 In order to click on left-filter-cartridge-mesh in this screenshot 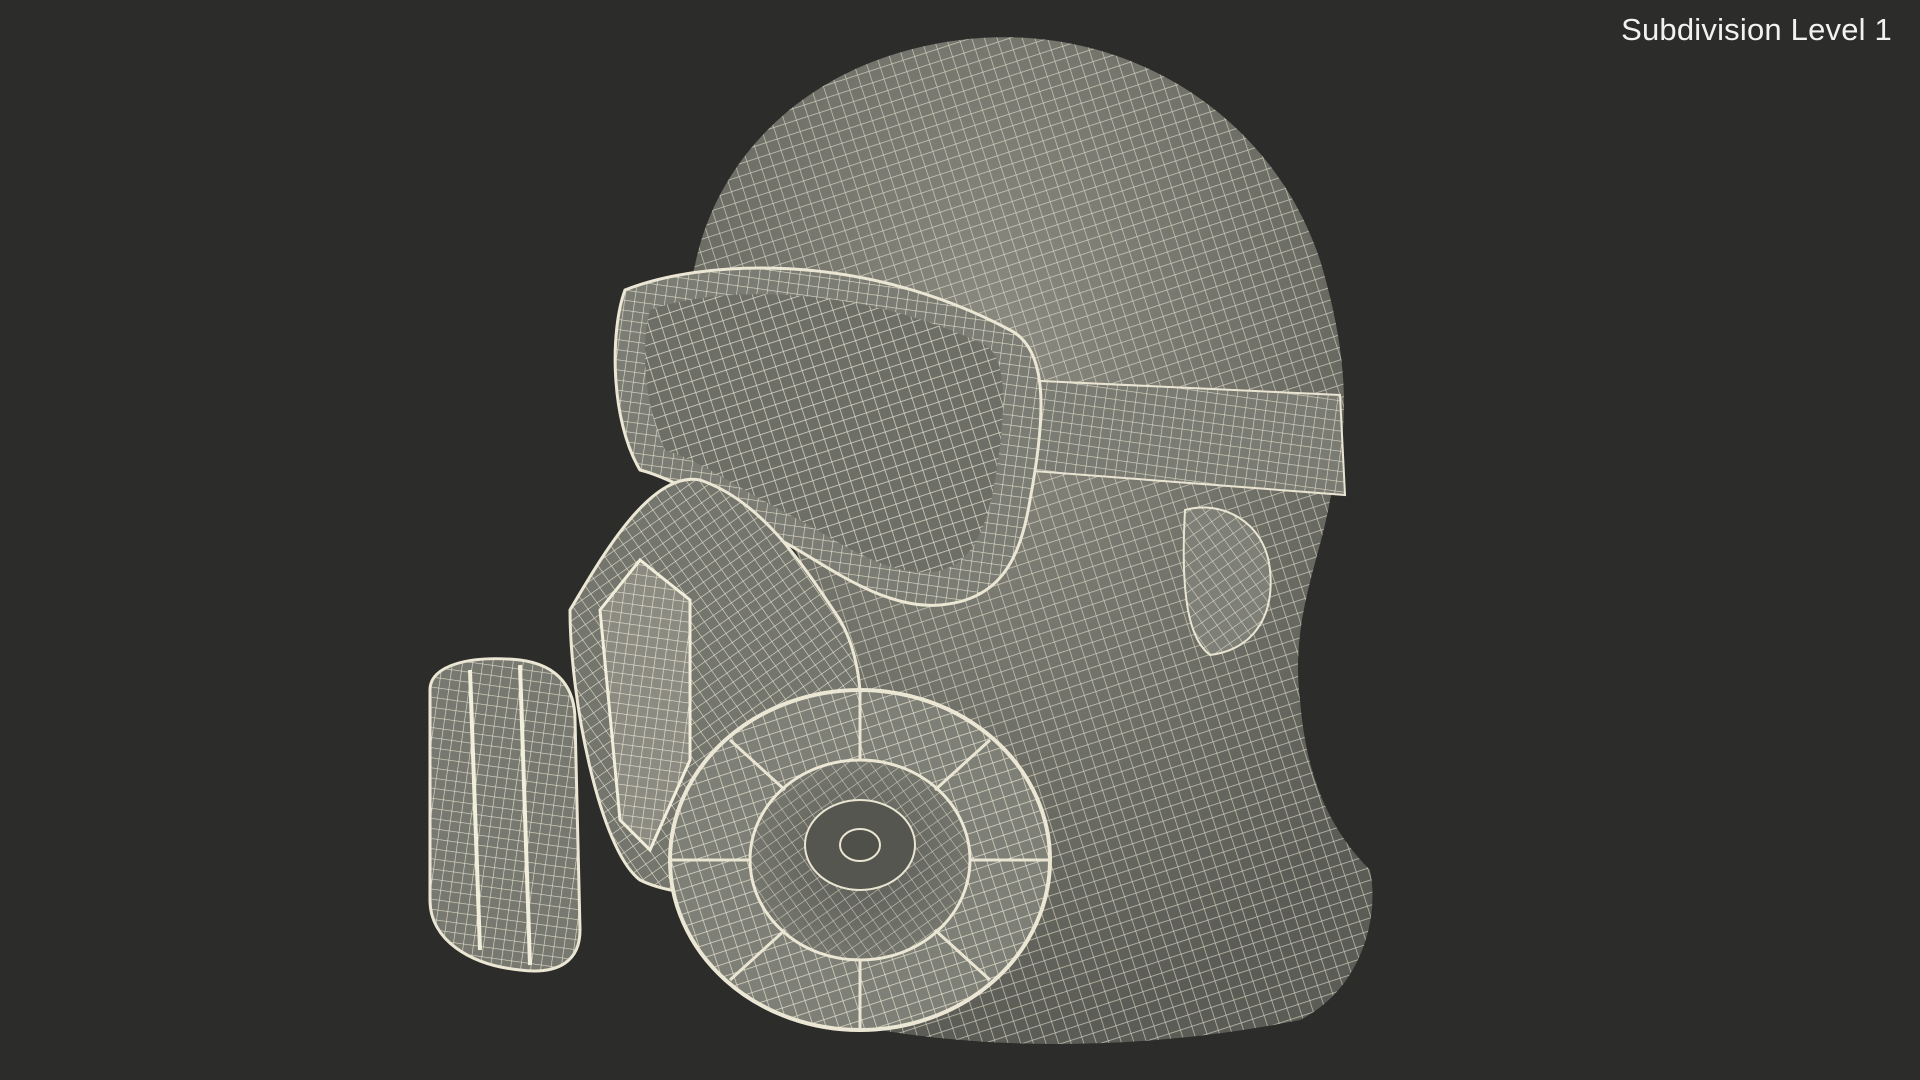, I will do `click(505, 815)`.